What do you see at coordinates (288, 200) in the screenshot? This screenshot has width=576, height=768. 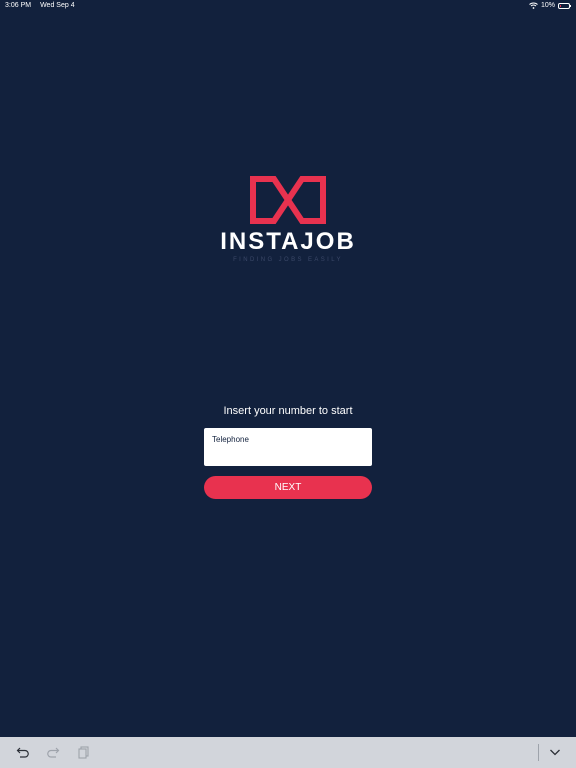 I see `bowtie-logo-icon` at bounding box center [288, 200].